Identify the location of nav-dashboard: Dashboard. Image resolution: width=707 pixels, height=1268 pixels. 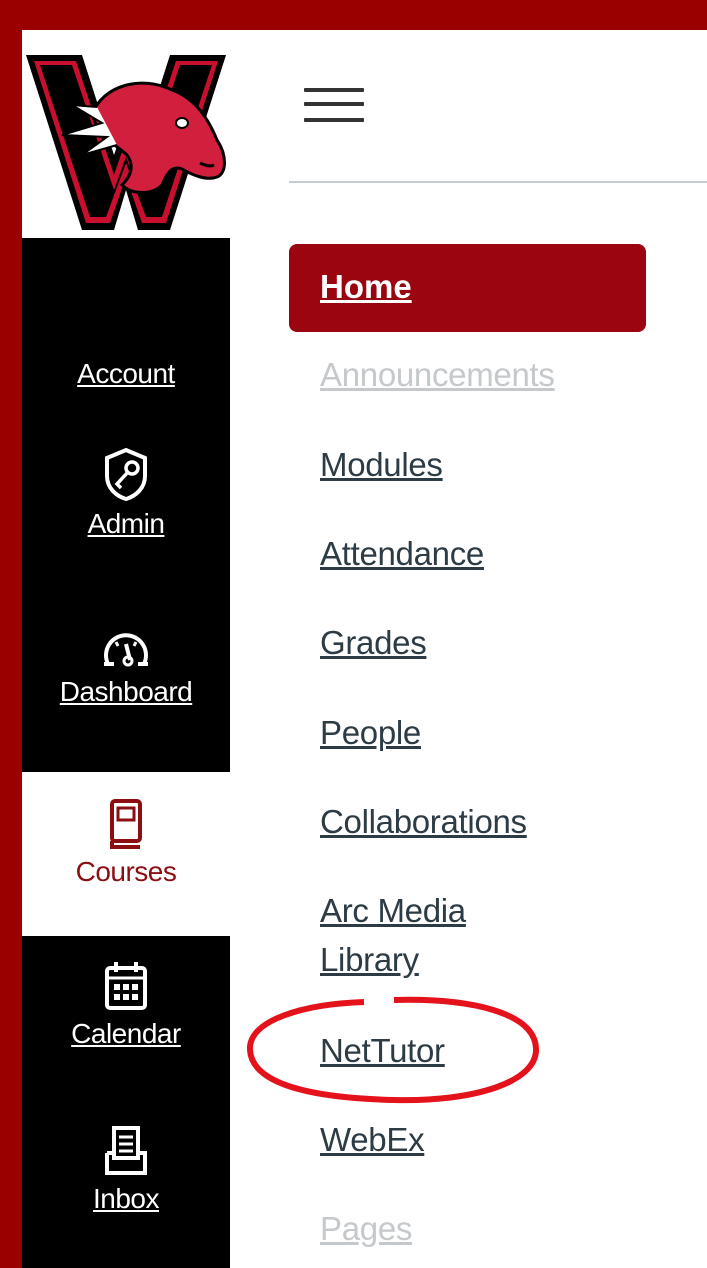
(126, 669).